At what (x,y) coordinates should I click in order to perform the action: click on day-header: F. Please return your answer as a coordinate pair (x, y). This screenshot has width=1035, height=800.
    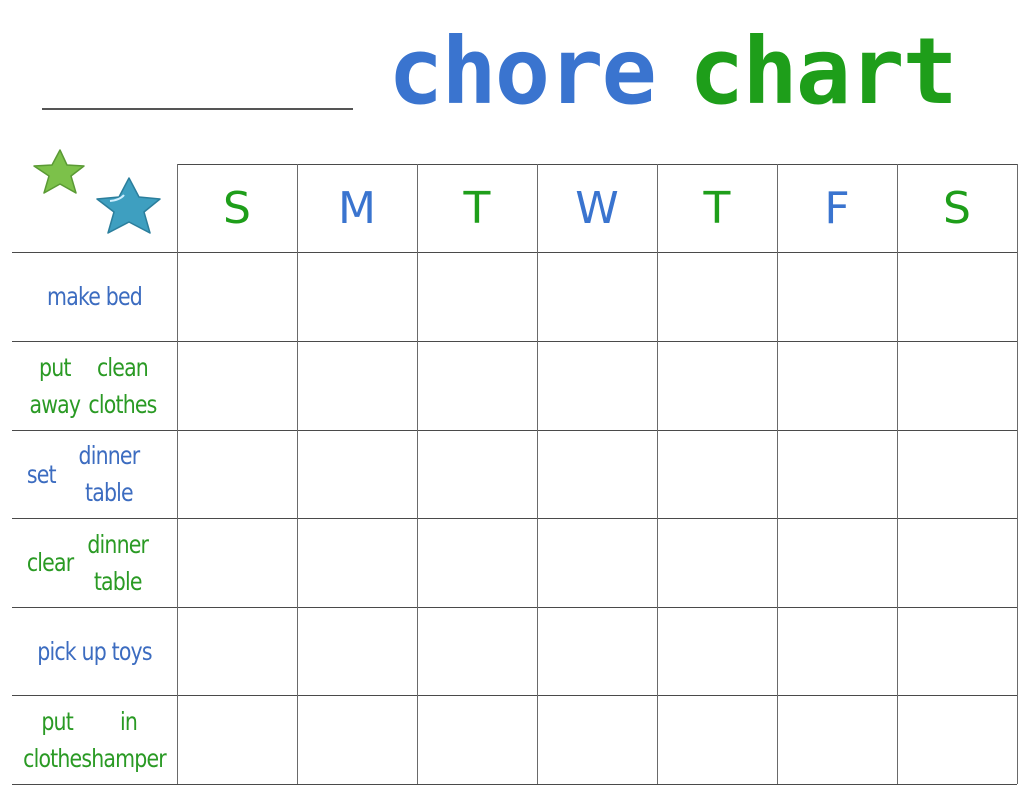
    Looking at the image, I should click on (837, 208).